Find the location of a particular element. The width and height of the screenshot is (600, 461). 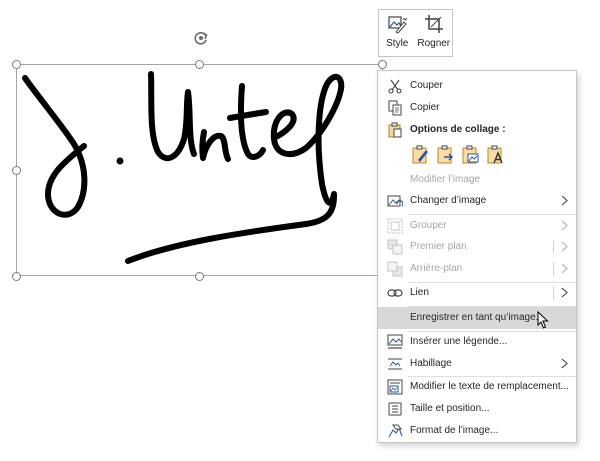

alt-text-icon is located at coordinates (395, 387).